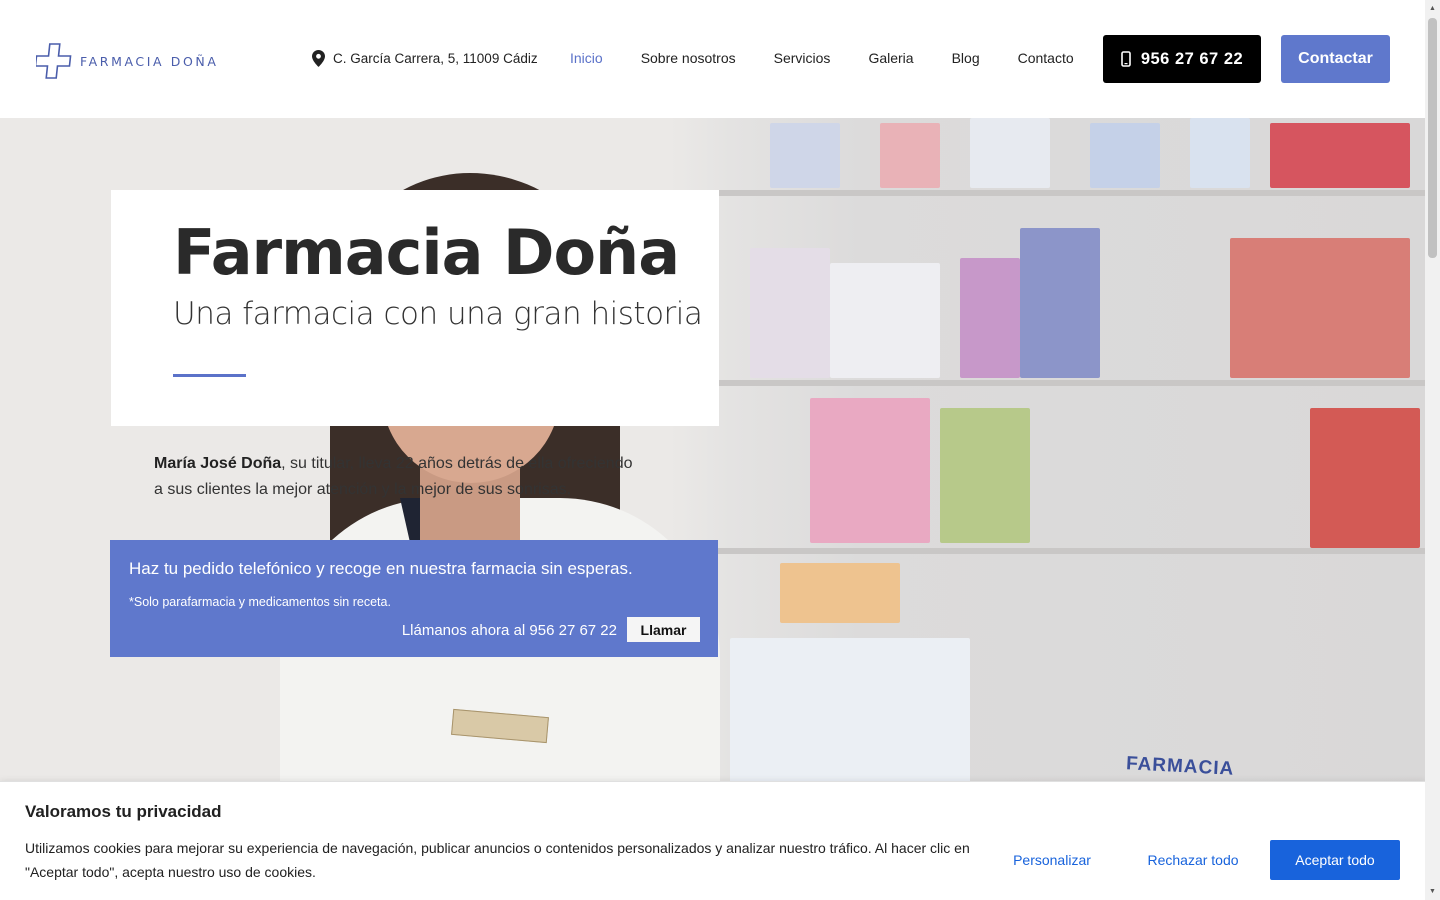 The width and height of the screenshot is (1440, 900). Describe the element at coordinates (966, 58) in the screenshot. I see `nav-item-blog: Blog` at that location.